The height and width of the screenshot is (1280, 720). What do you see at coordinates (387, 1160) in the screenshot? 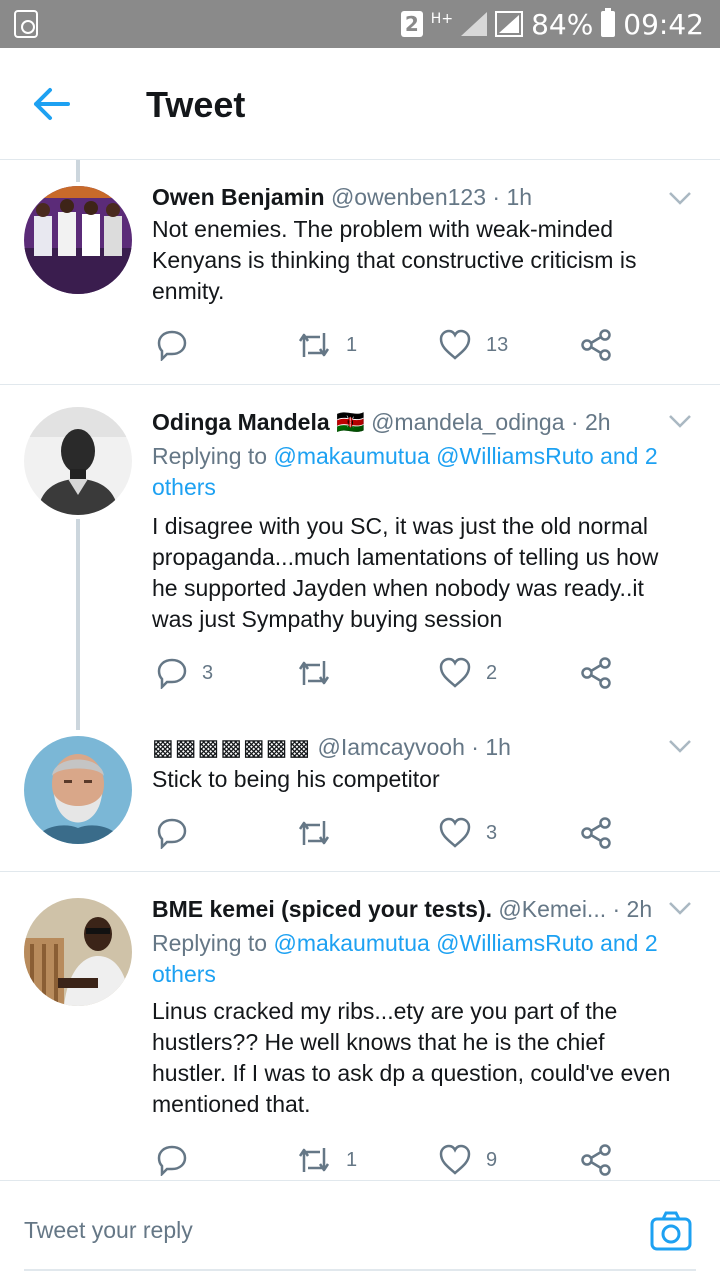
I see `tweet-actions: 1 9` at bounding box center [387, 1160].